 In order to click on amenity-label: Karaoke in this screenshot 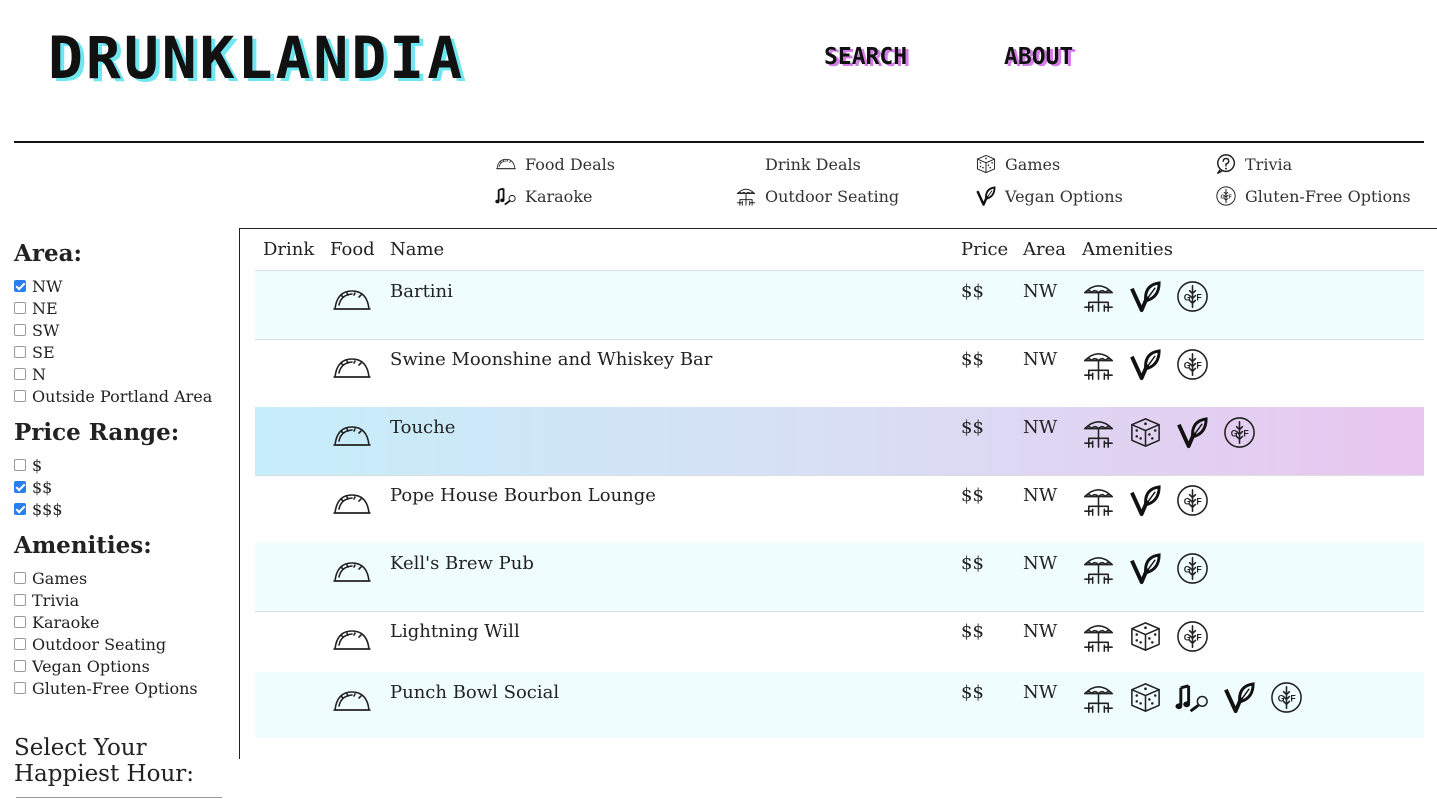, I will do `click(66, 622)`.